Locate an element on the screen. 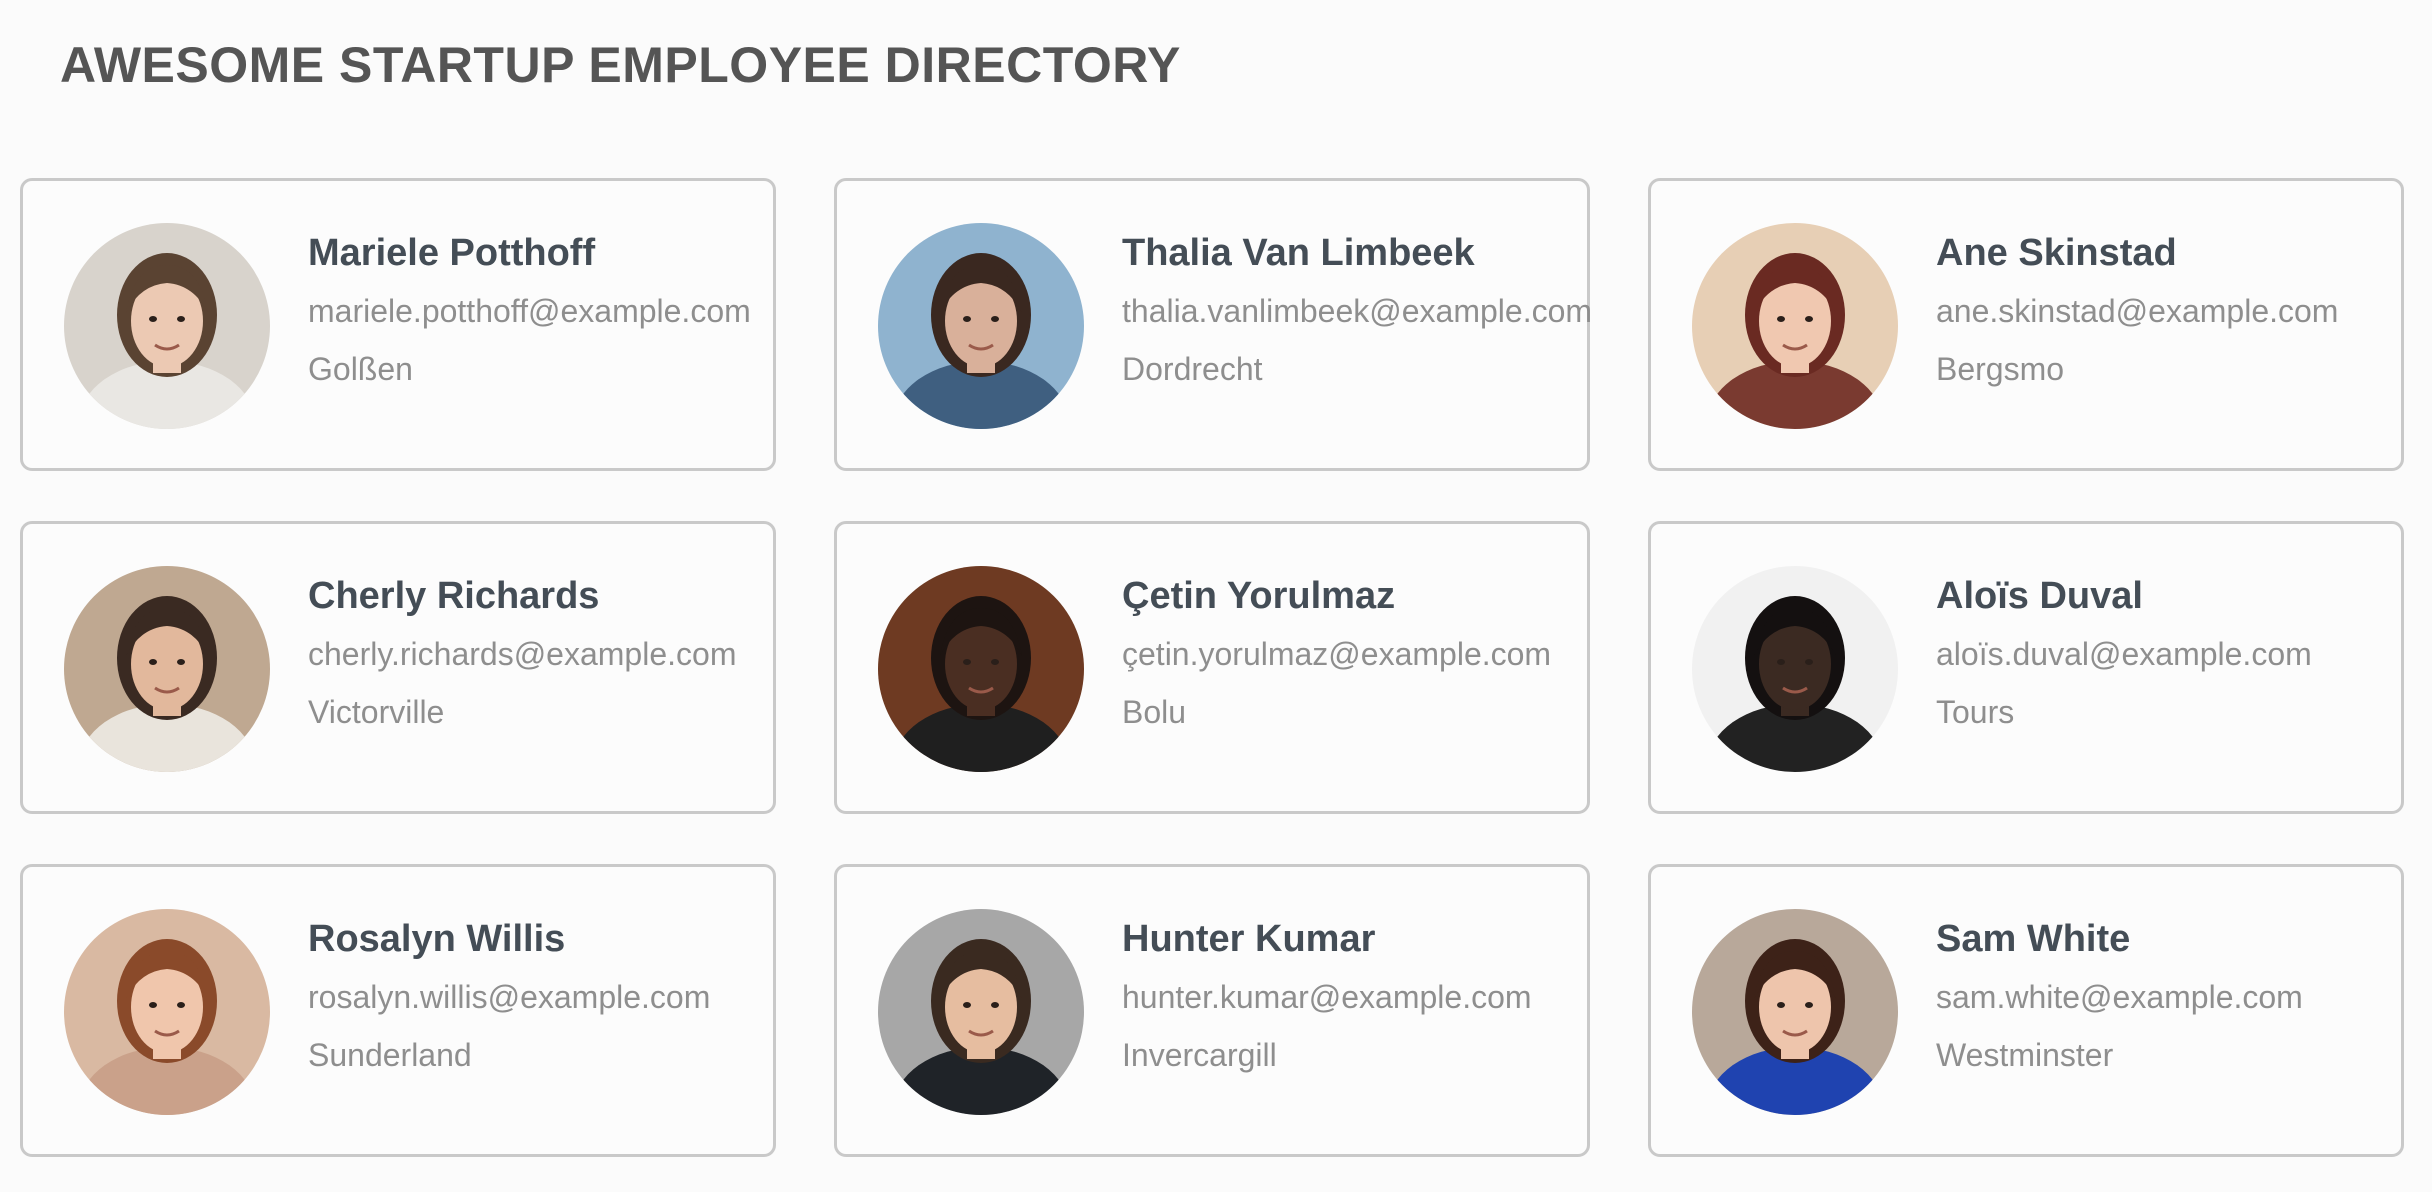  employee-name: Ane Skinstad is located at coordinates (2056, 253).